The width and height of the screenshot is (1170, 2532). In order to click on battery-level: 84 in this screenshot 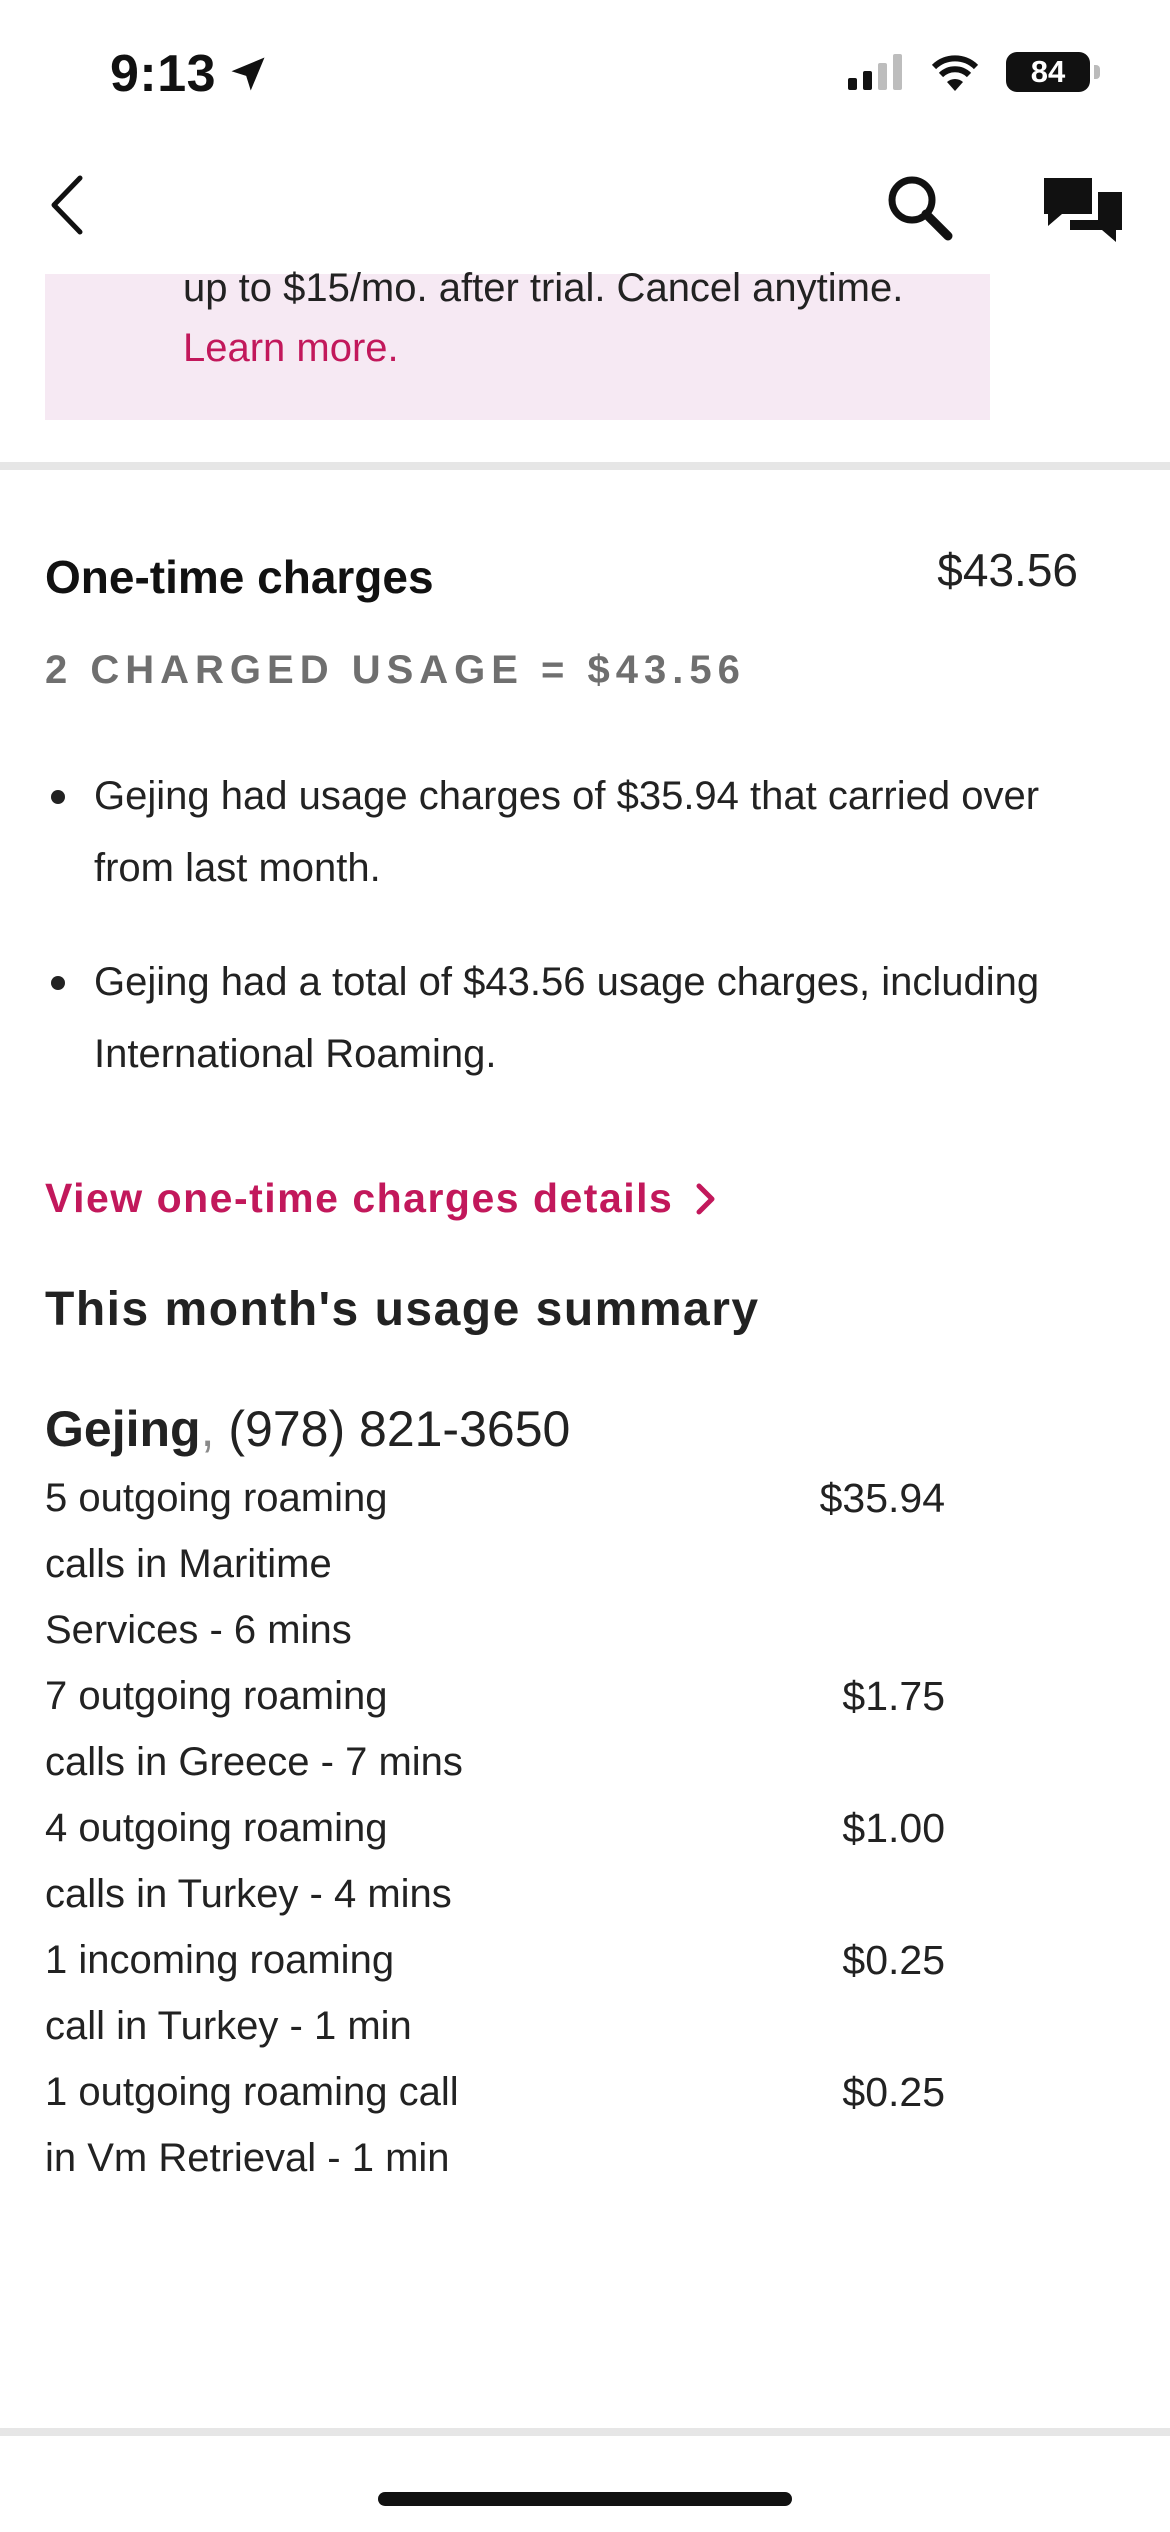, I will do `click(1048, 71)`.